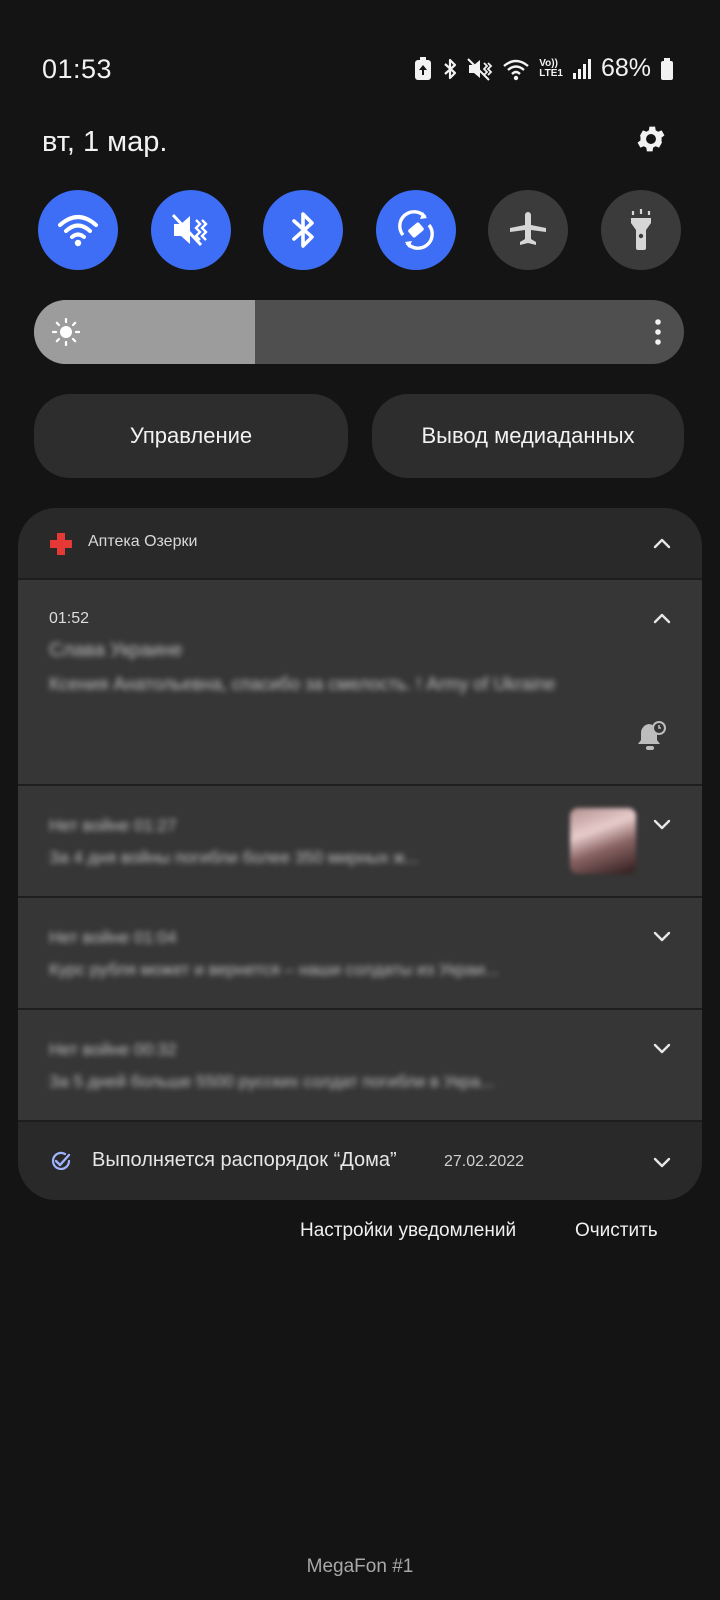 This screenshot has height=1600, width=720. What do you see at coordinates (528, 436) in the screenshot?
I see `media-output-button: Вывод медиаданных` at bounding box center [528, 436].